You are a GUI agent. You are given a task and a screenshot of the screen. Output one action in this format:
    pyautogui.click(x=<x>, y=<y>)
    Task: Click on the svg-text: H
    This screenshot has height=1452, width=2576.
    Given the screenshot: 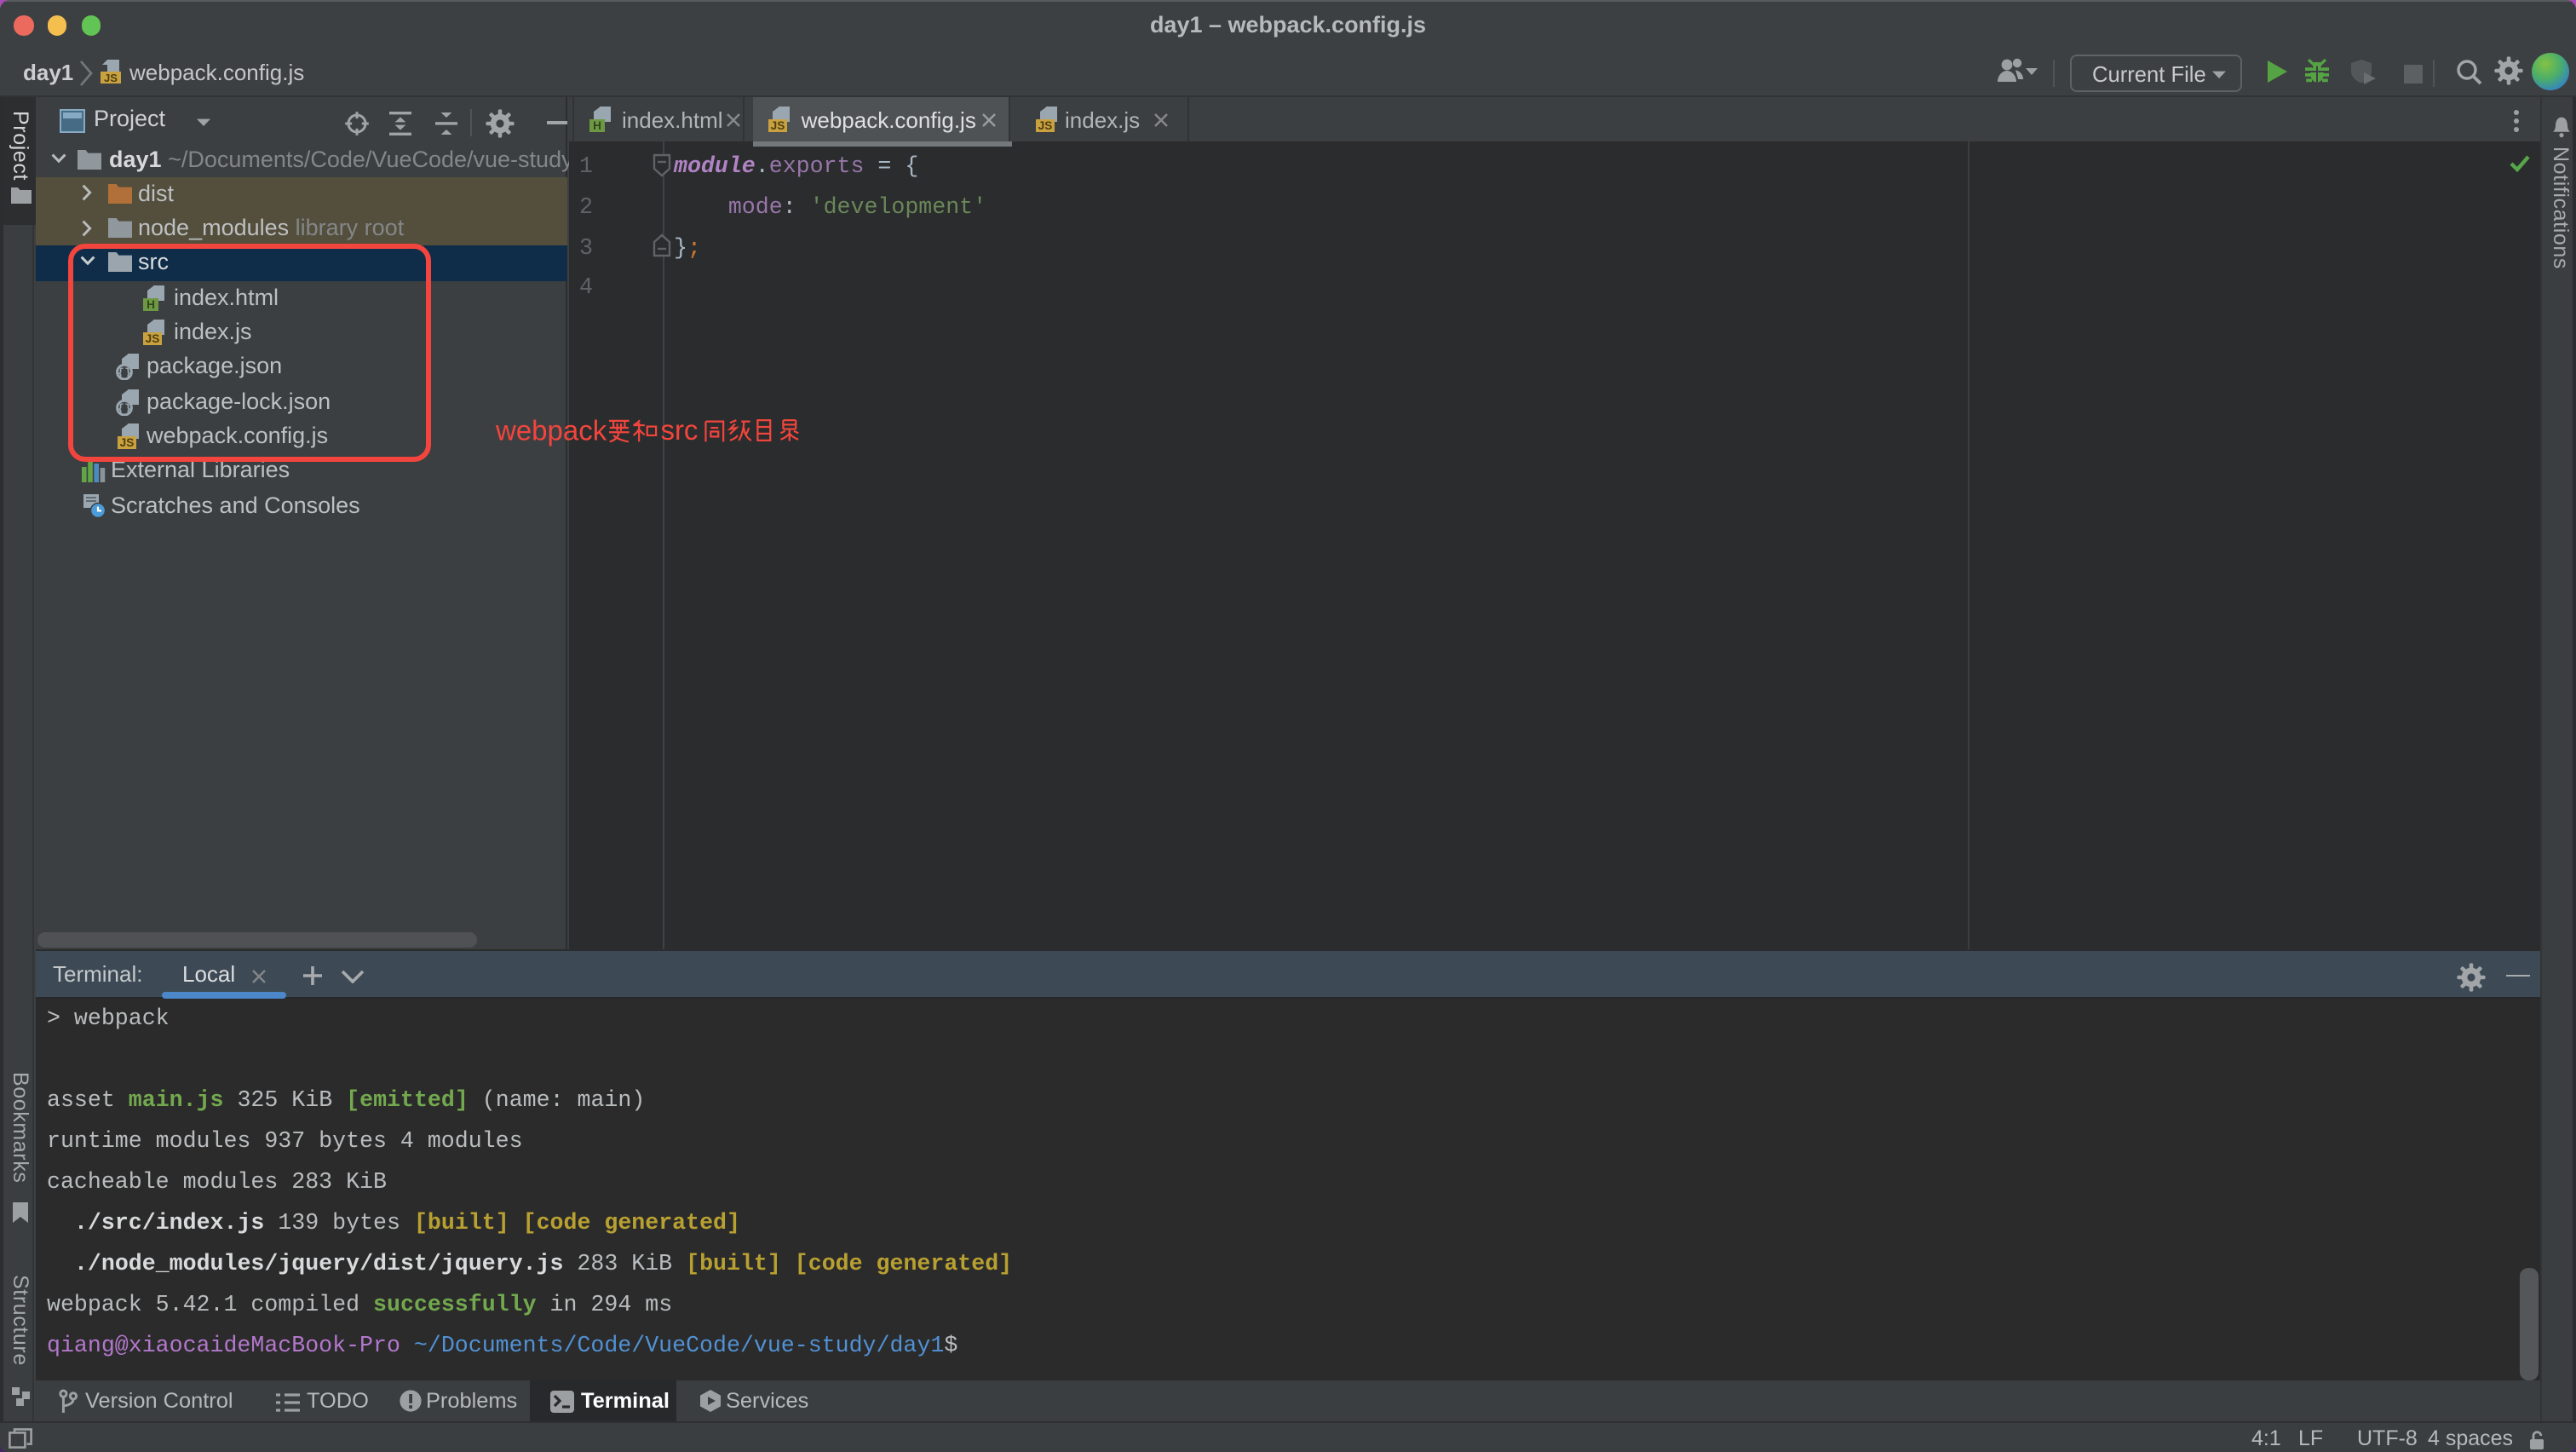 What is the action you would take?
    pyautogui.click(x=597, y=126)
    